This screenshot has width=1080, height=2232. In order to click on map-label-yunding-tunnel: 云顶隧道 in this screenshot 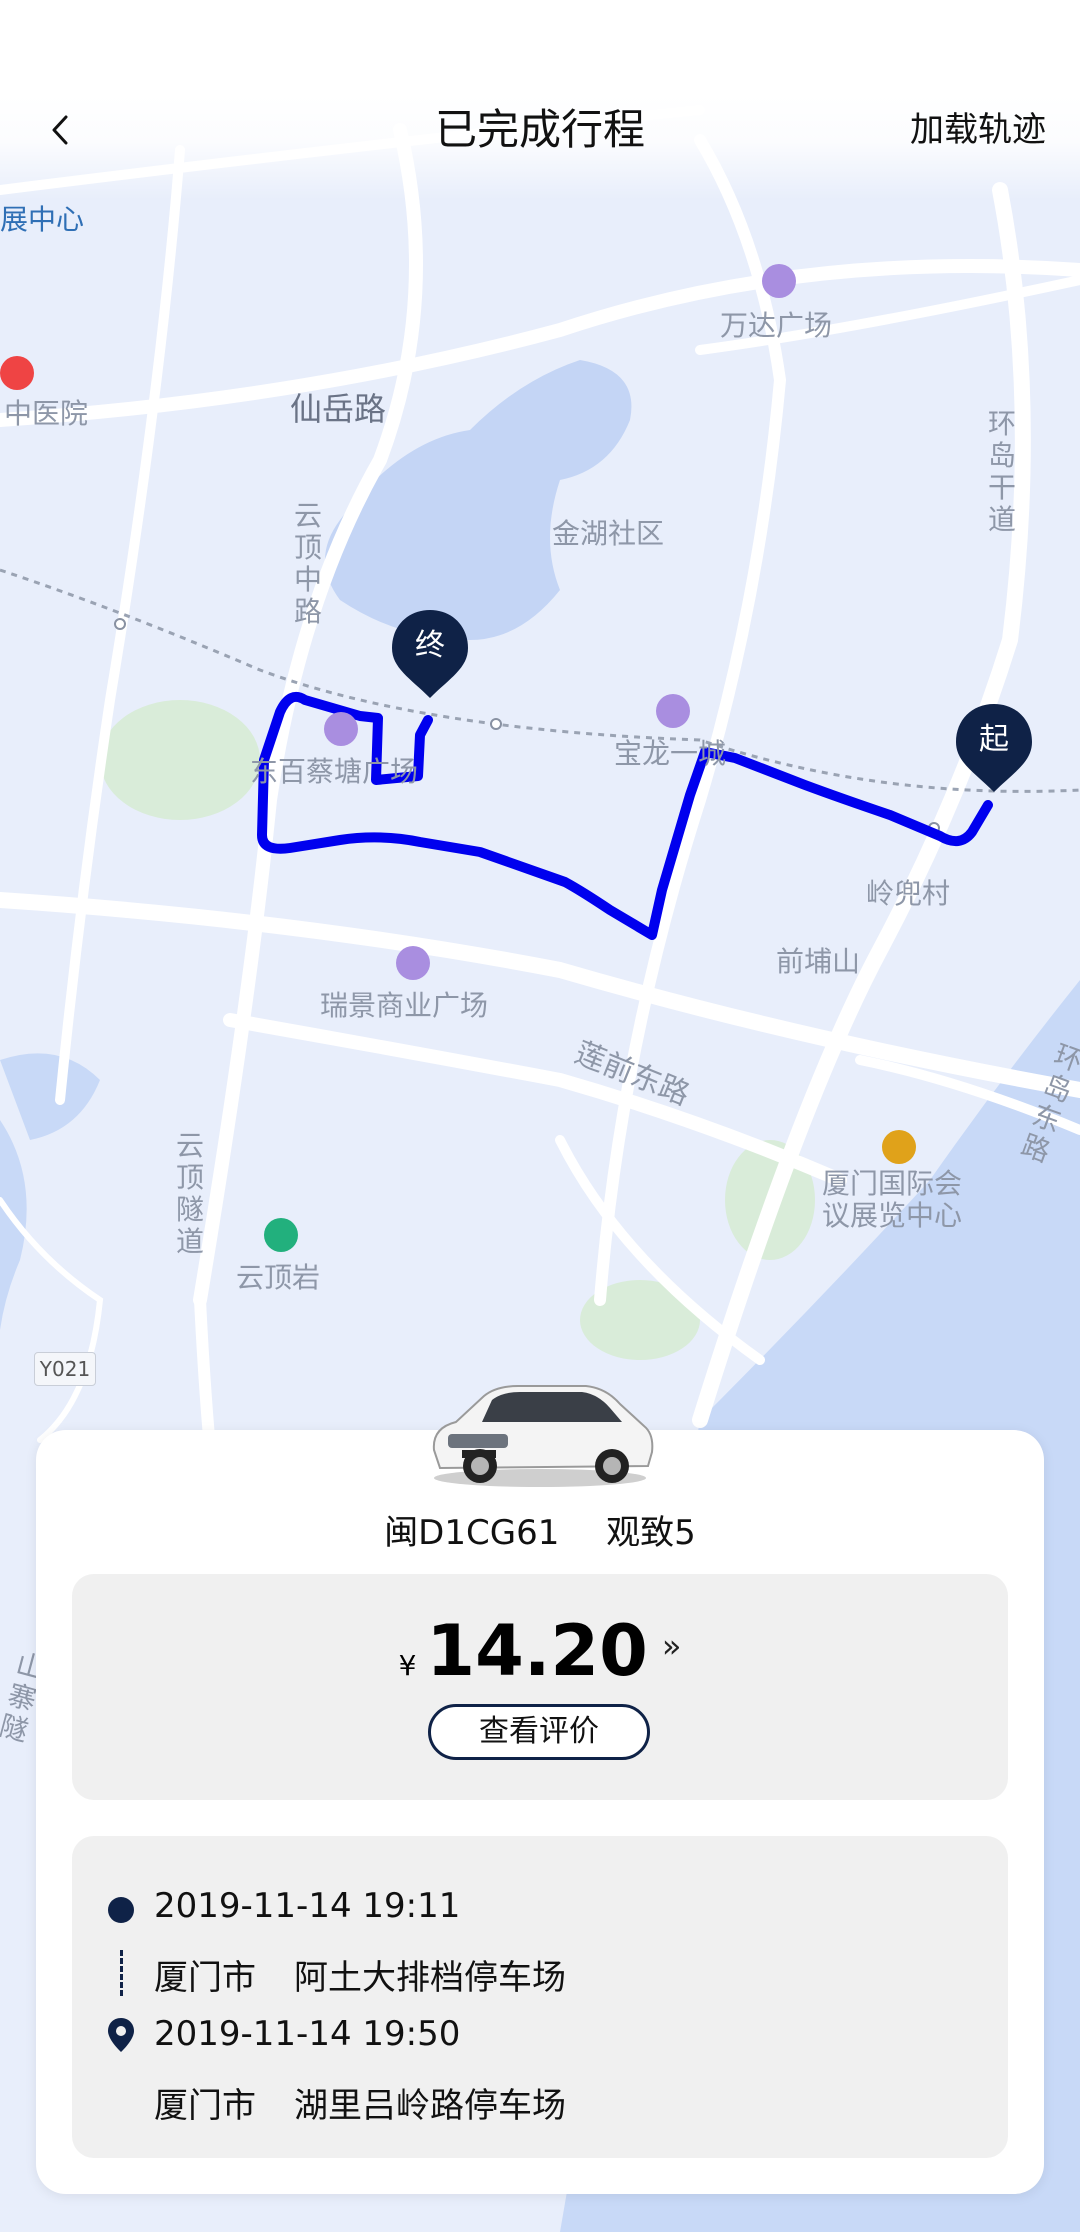, I will do `click(189, 1193)`.